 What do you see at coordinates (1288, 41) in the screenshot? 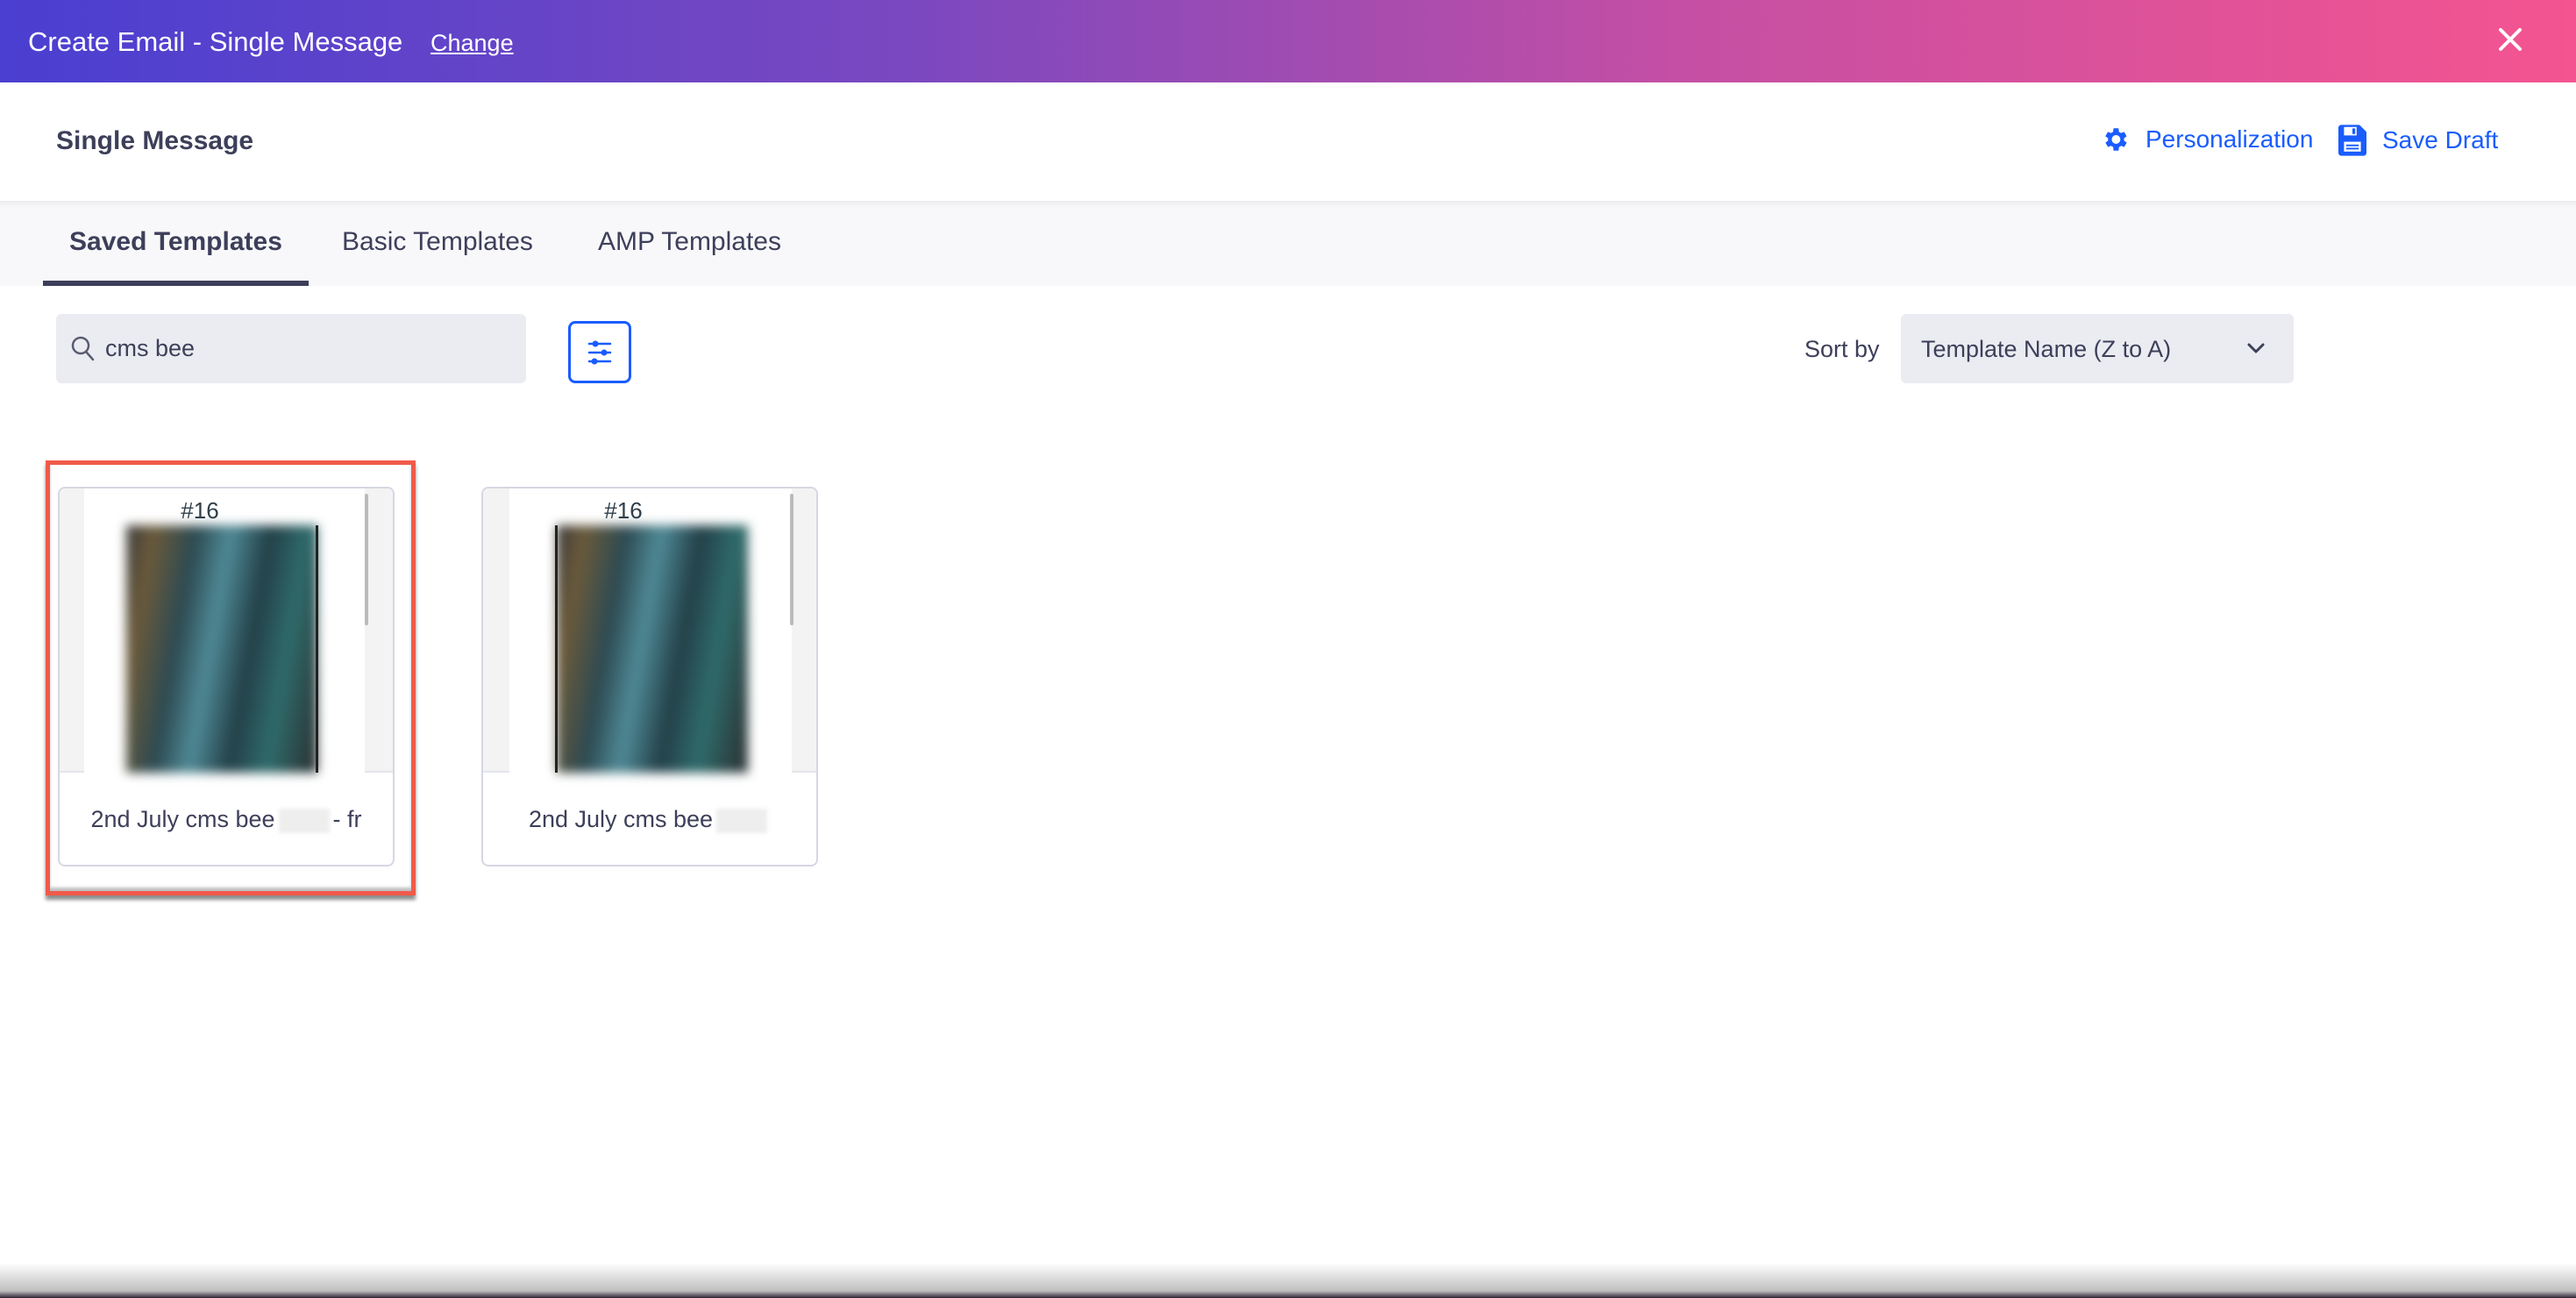
I see `modal-header: Create Email - Single Message Change` at bounding box center [1288, 41].